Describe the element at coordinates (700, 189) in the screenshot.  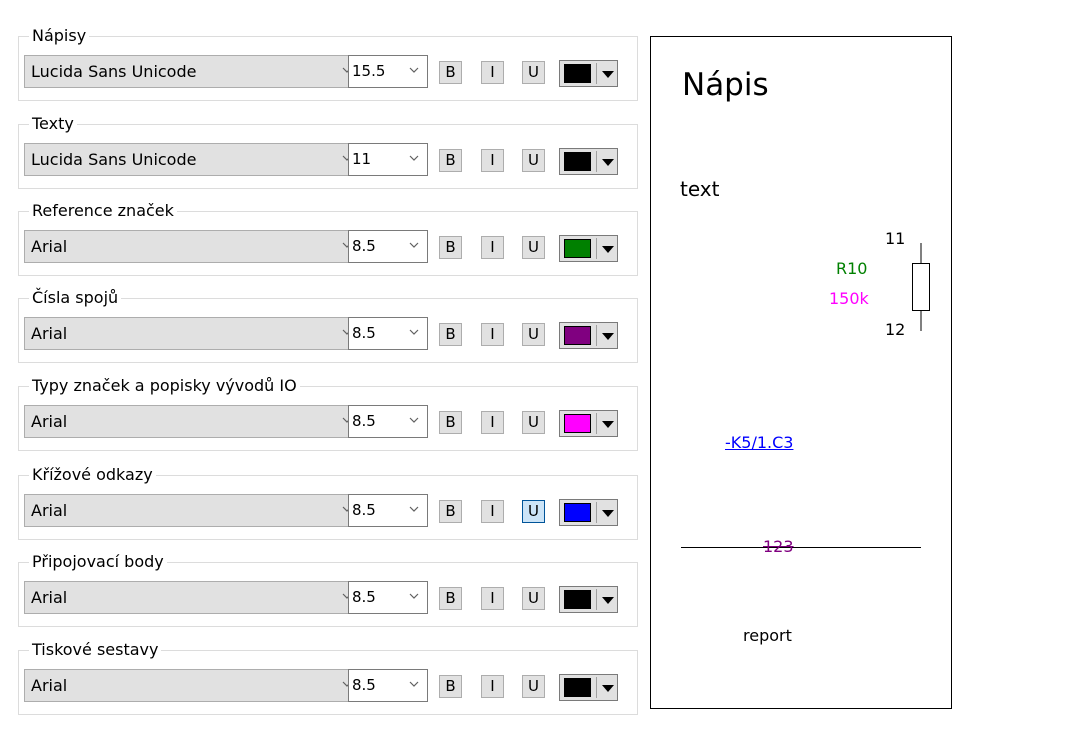
I see `preview-text: text` at that location.